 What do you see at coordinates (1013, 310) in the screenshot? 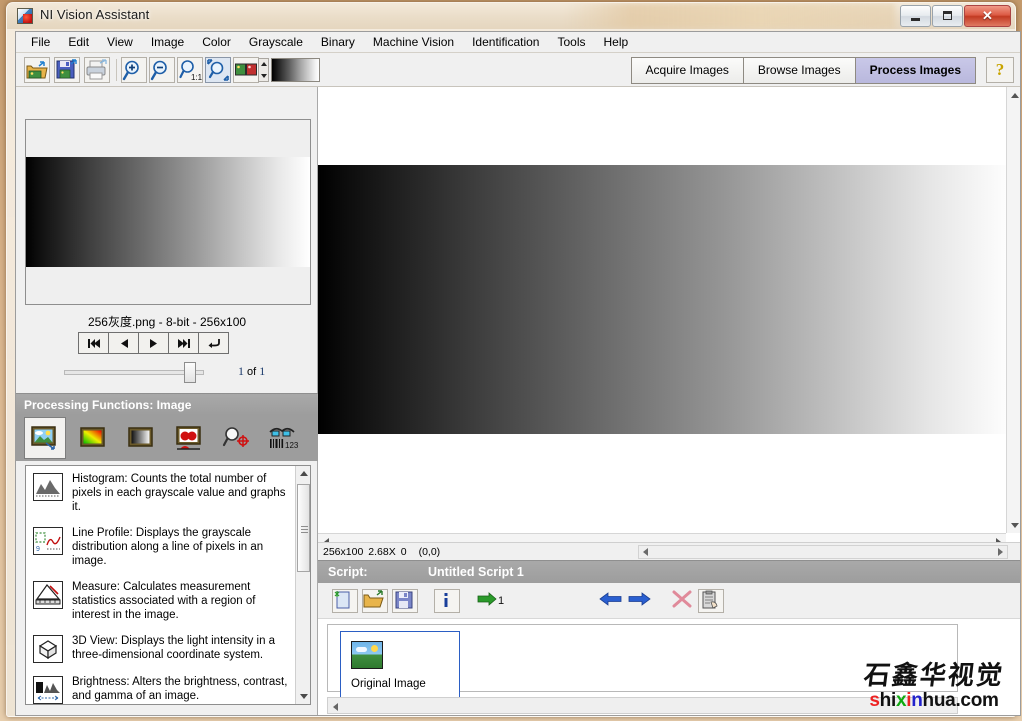
I see `viewer-vertical-scrollbar` at bounding box center [1013, 310].